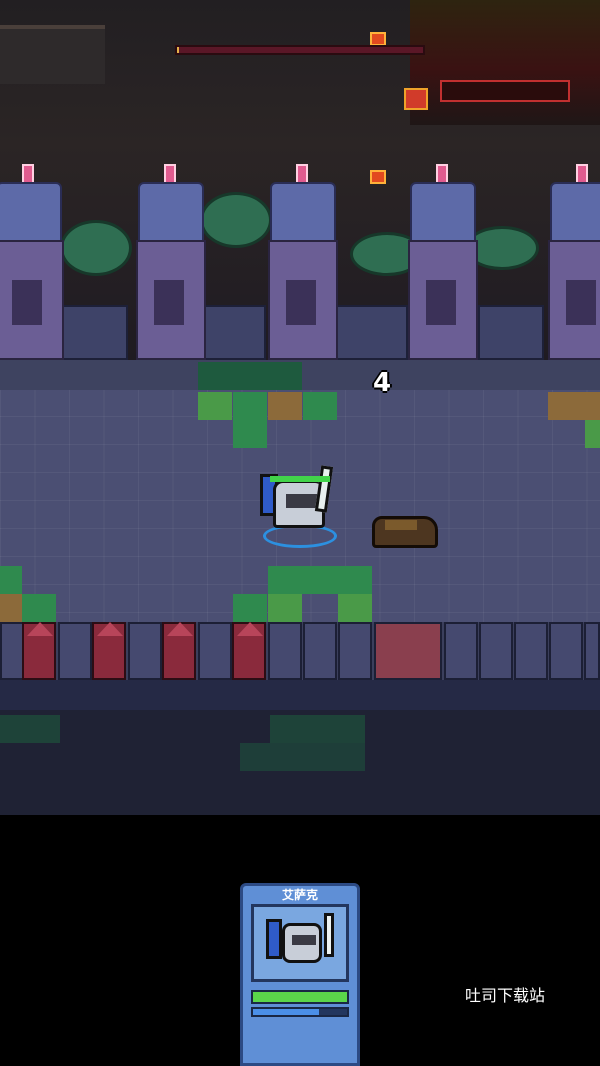 Image resolution: width=600 pixels, height=1066 pixels. What do you see at coordinates (416, 99) in the screenshot?
I see `lantern-icon` at bounding box center [416, 99].